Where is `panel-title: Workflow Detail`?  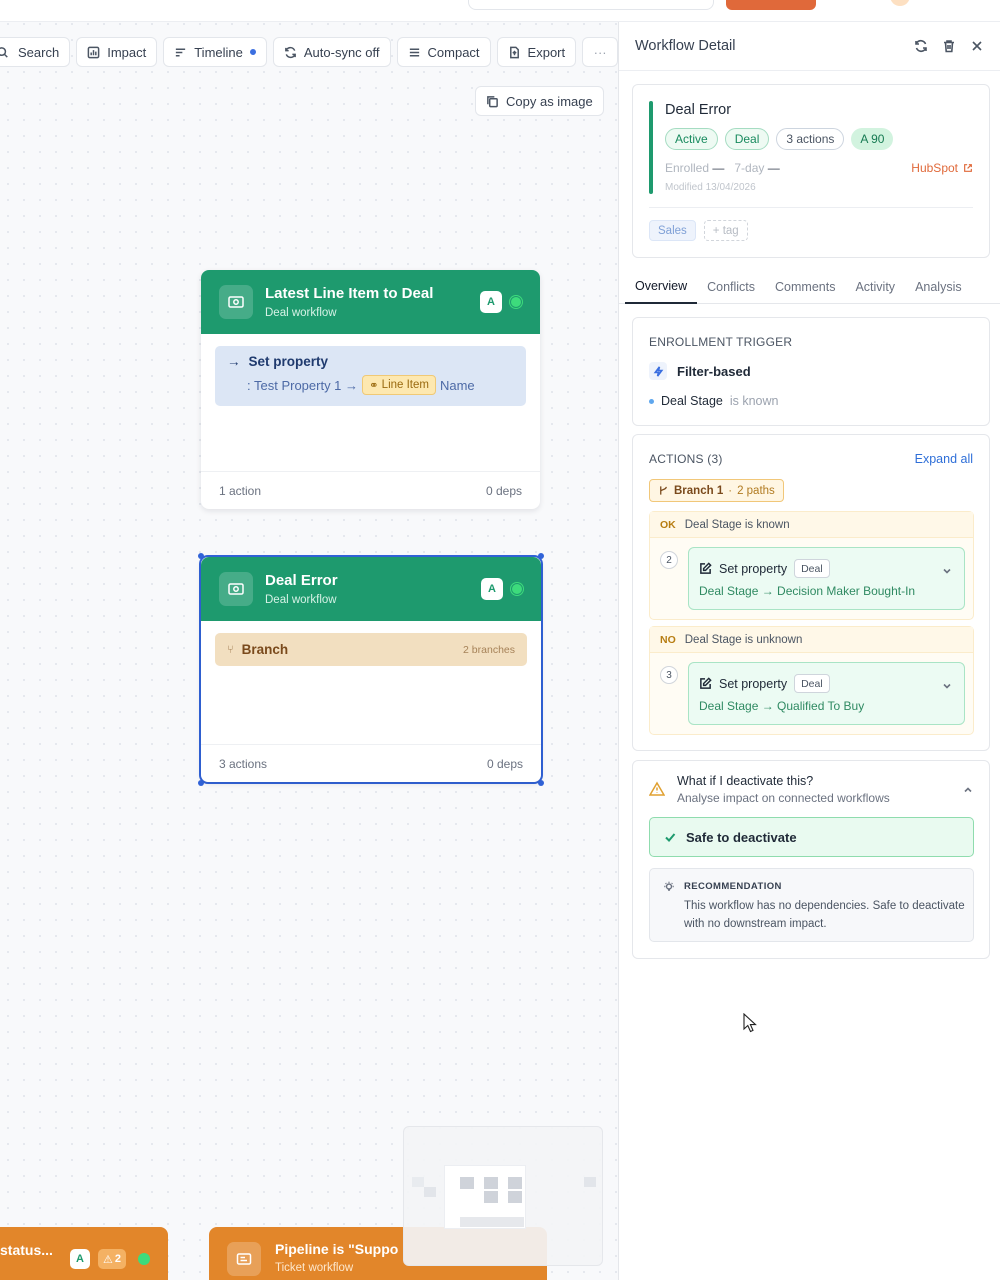
panel-title: Workflow Detail is located at coordinates (685, 46).